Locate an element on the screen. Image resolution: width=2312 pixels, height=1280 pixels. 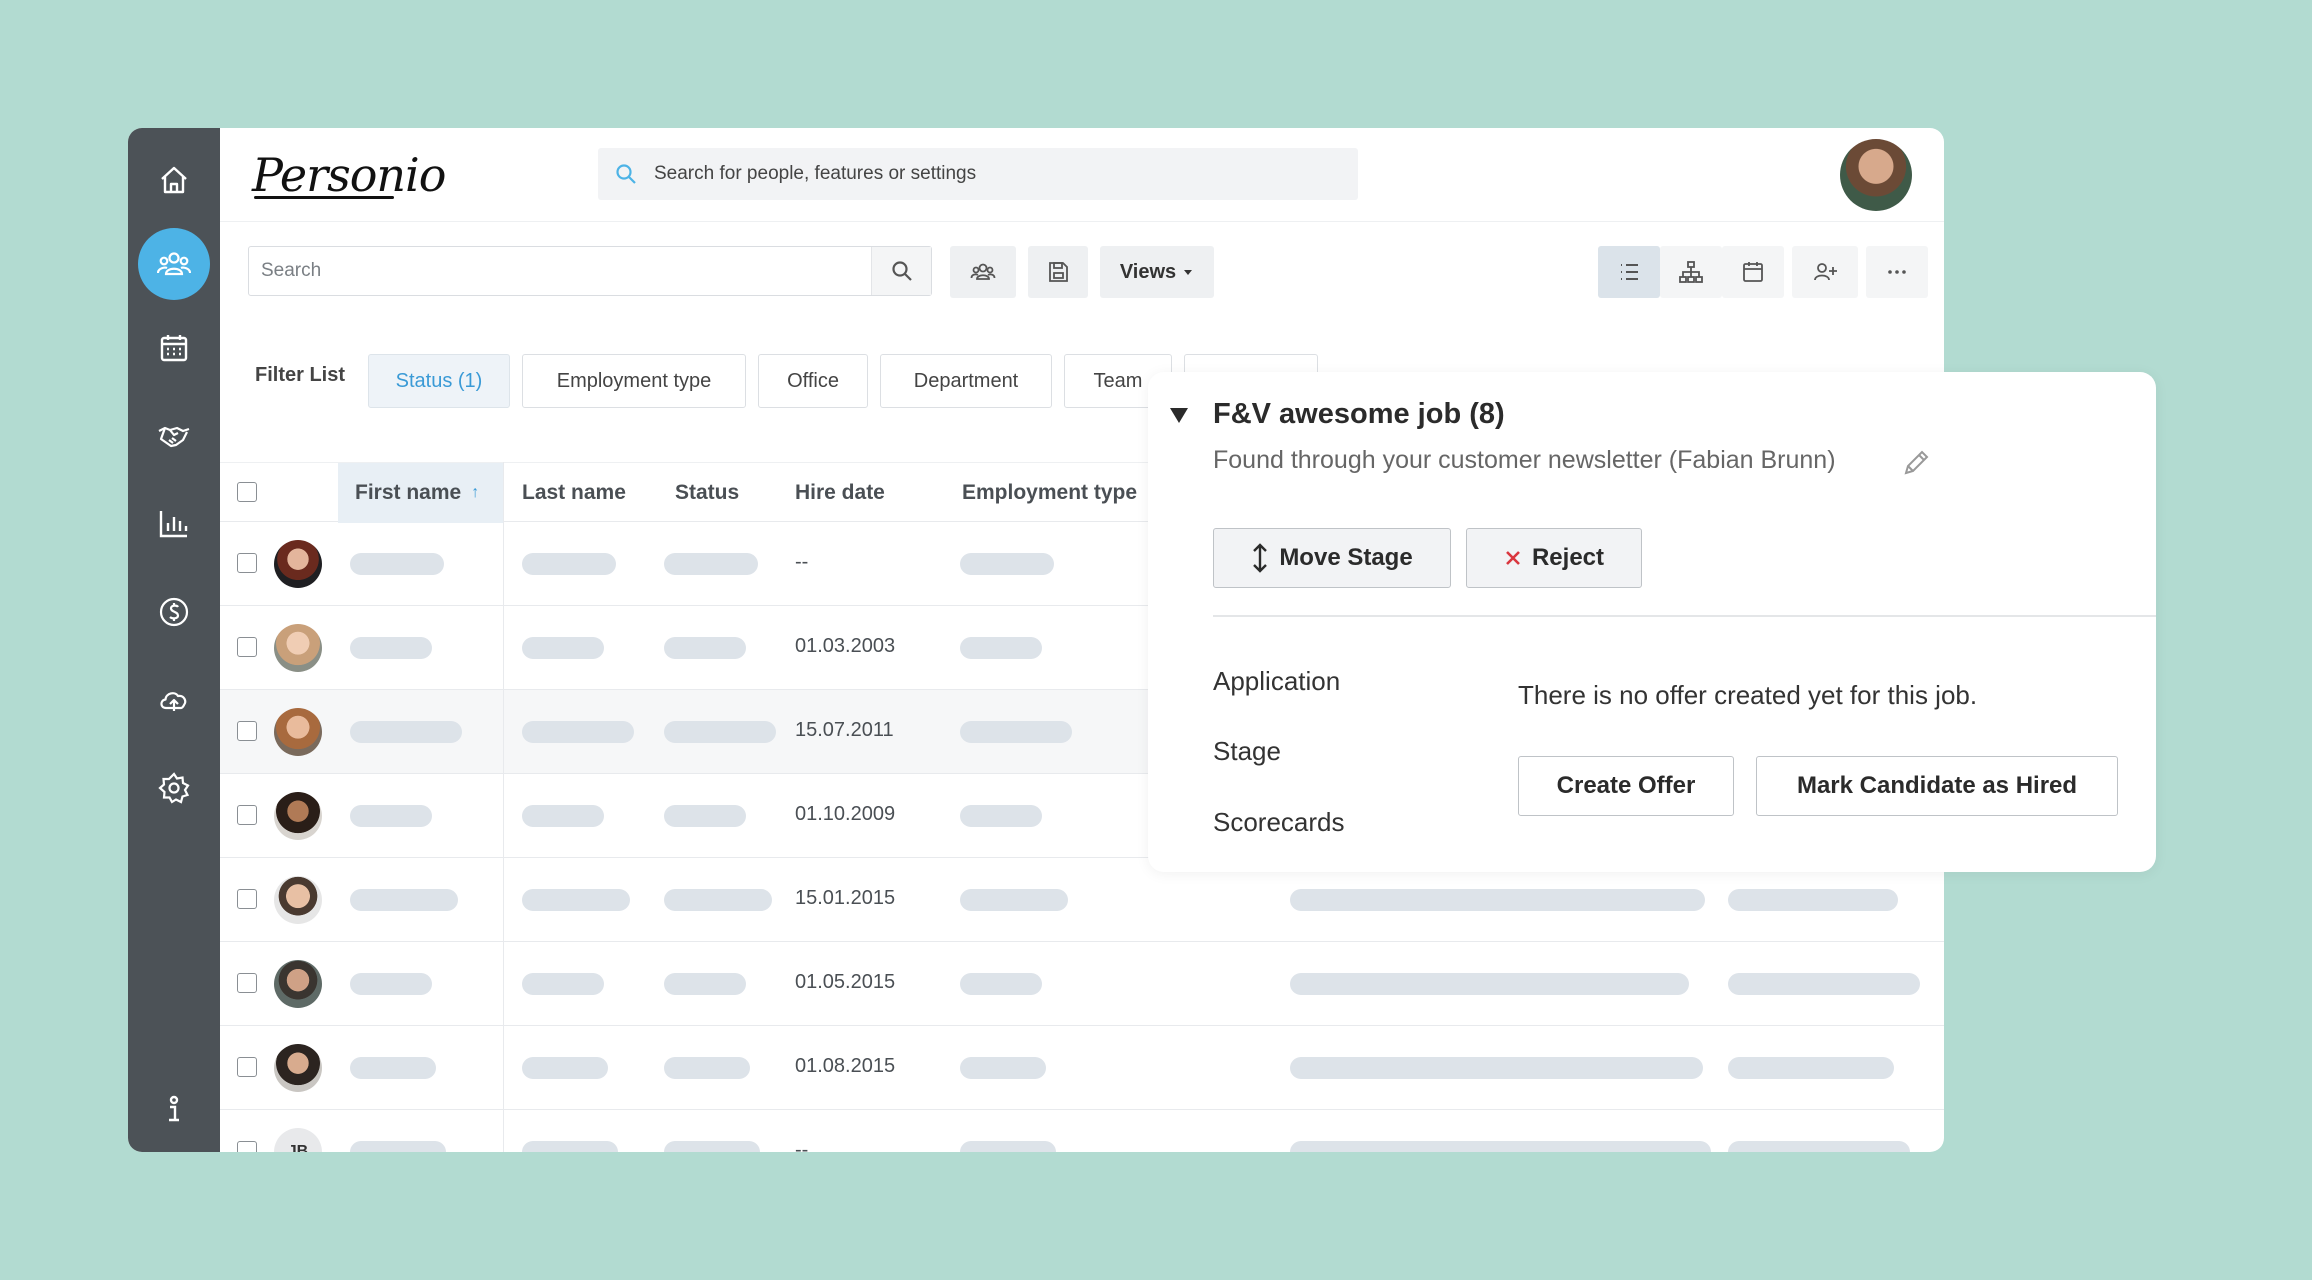
reject-button: Reject is located at coordinates (1554, 558).